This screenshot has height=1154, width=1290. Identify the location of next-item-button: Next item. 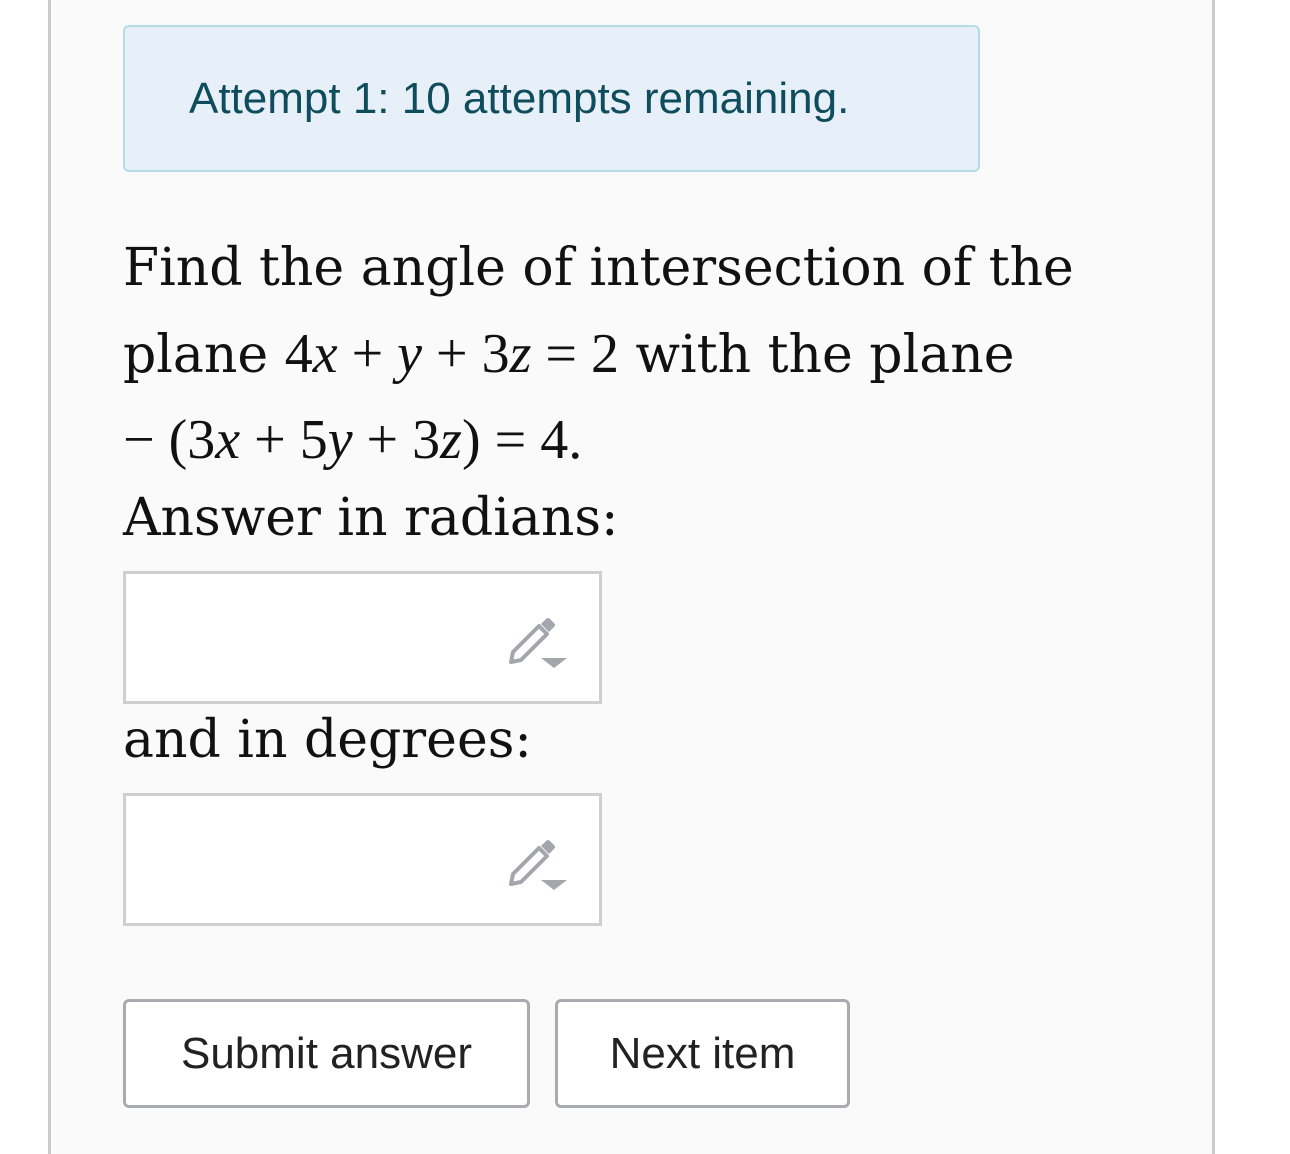
(702, 1053).